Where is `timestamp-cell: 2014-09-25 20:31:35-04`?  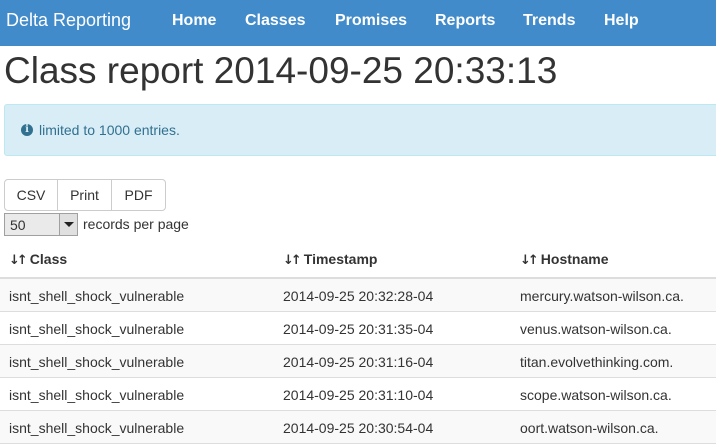
timestamp-cell: 2014-09-25 20:31:35-04 is located at coordinates (358, 329).